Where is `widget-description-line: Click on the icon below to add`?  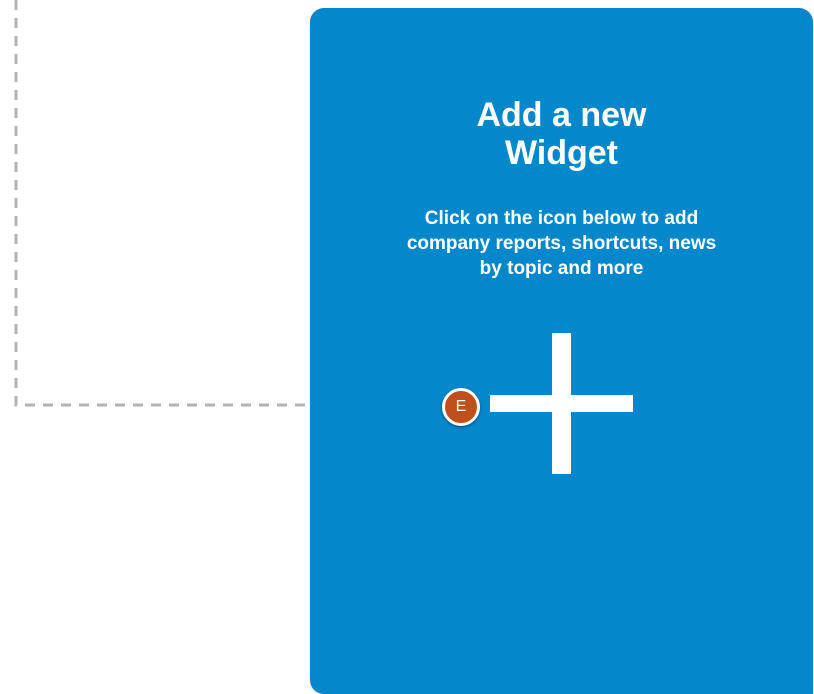 widget-description-line: Click on the icon below to add is located at coordinates (561, 218).